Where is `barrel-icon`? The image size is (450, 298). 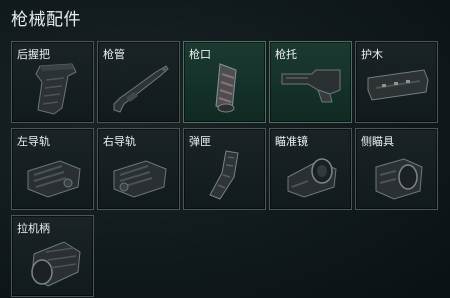 barrel-icon is located at coordinates (139, 89).